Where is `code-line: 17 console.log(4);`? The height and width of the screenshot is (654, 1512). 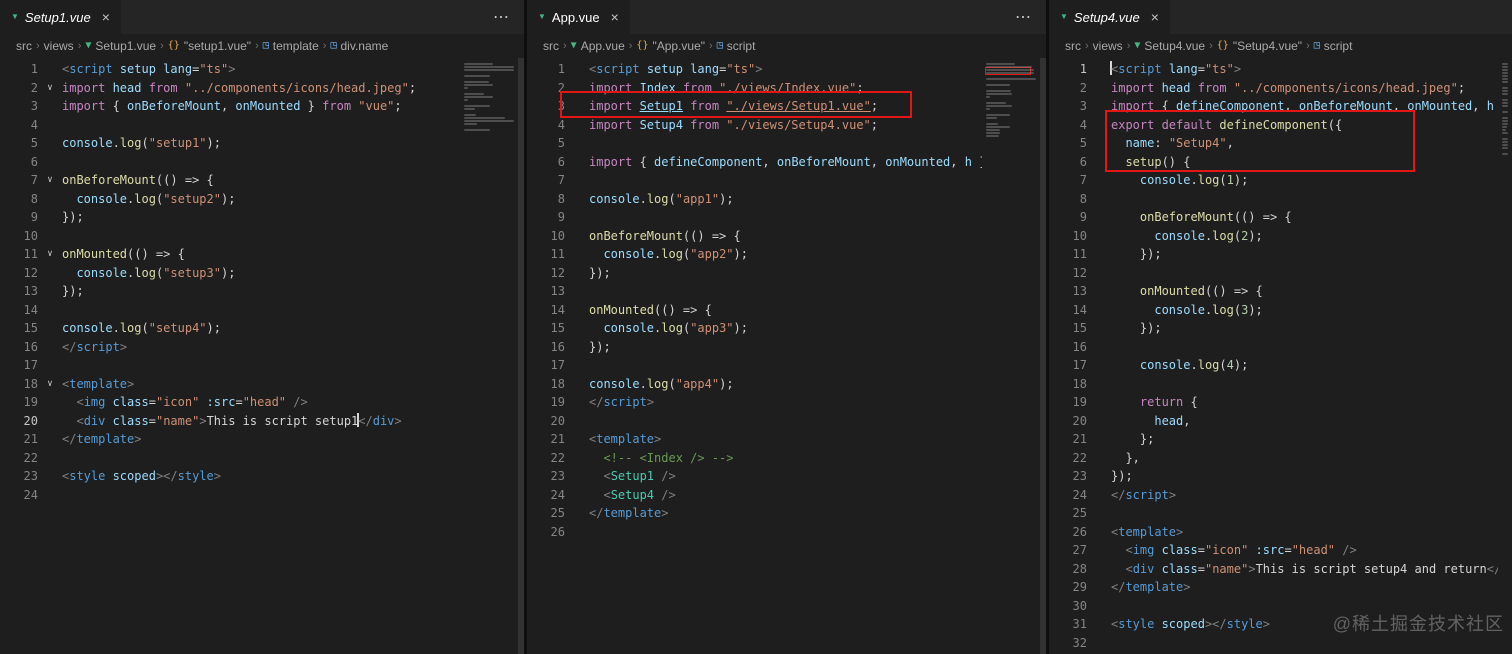 code-line: 17 console.log(4); is located at coordinates (1273, 365).